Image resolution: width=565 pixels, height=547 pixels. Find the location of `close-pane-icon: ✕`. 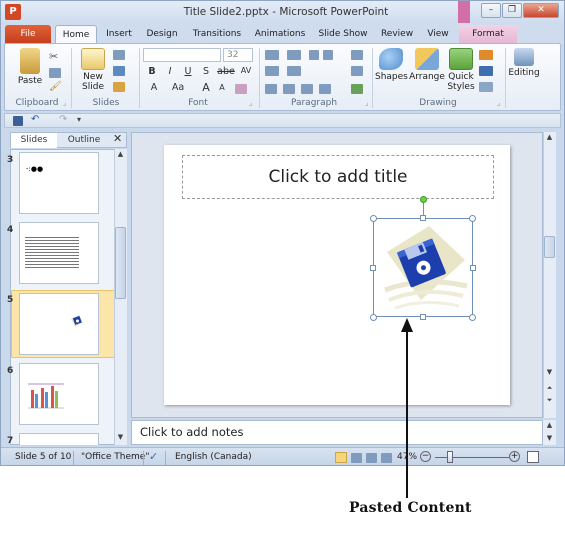

close-pane-icon: ✕ is located at coordinates (117, 138).